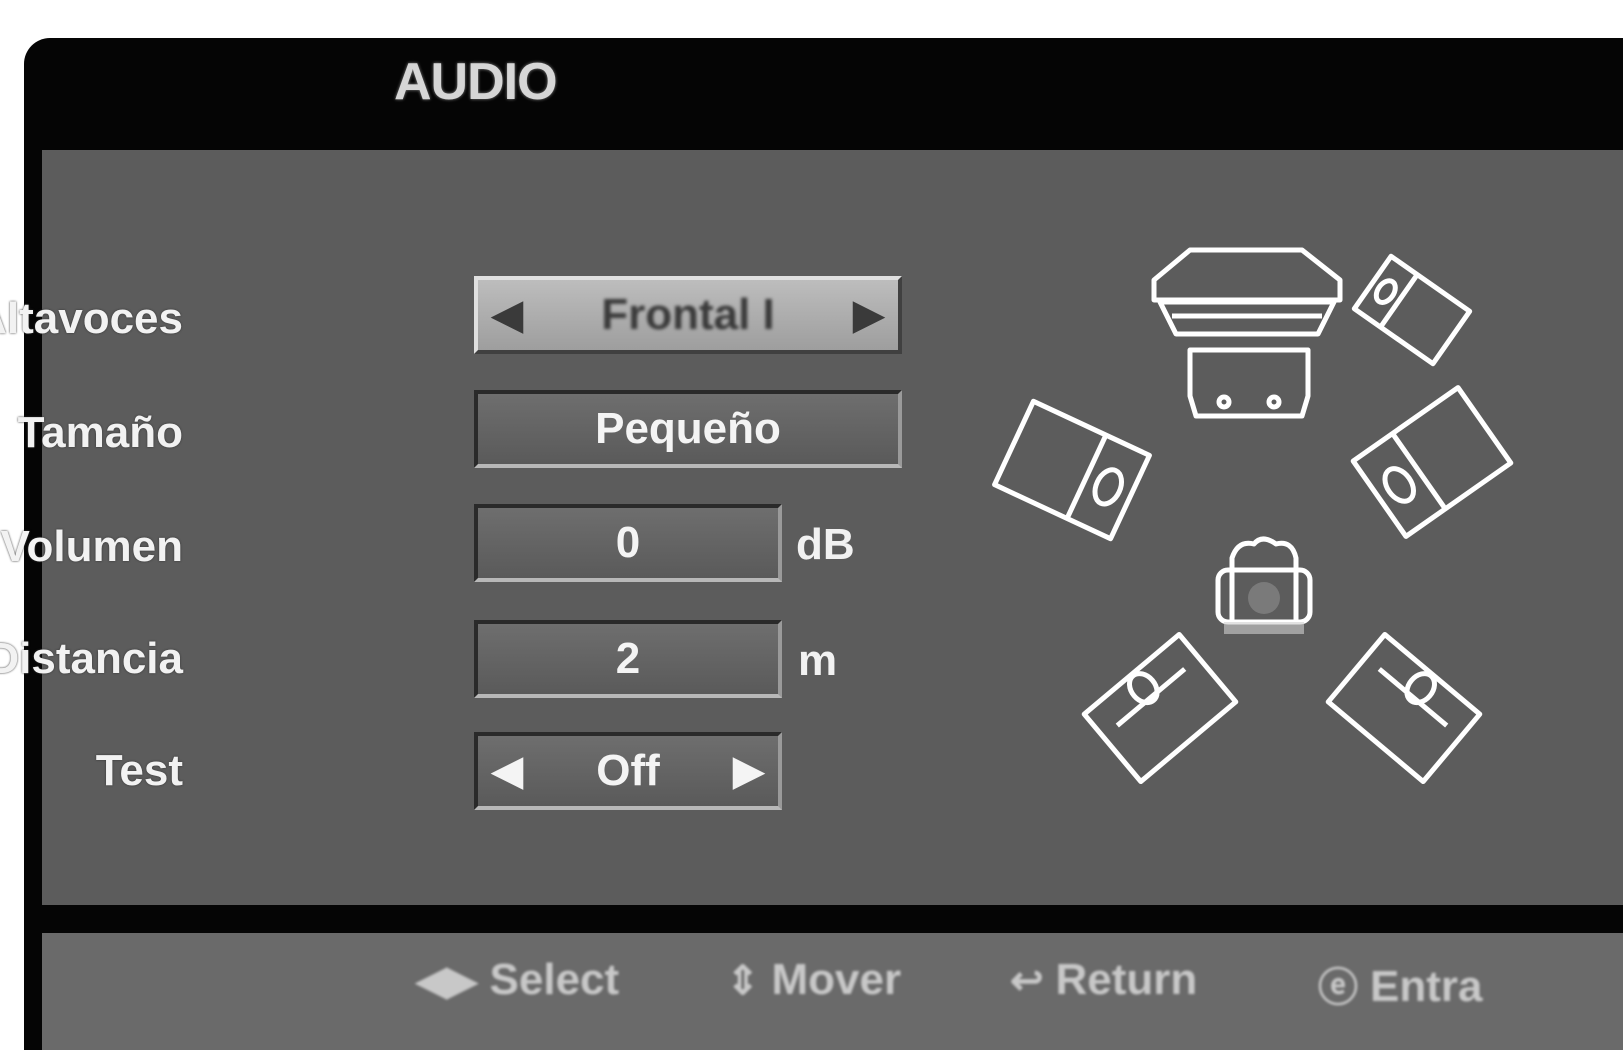  I want to click on tv-icon, so click(1247, 292).